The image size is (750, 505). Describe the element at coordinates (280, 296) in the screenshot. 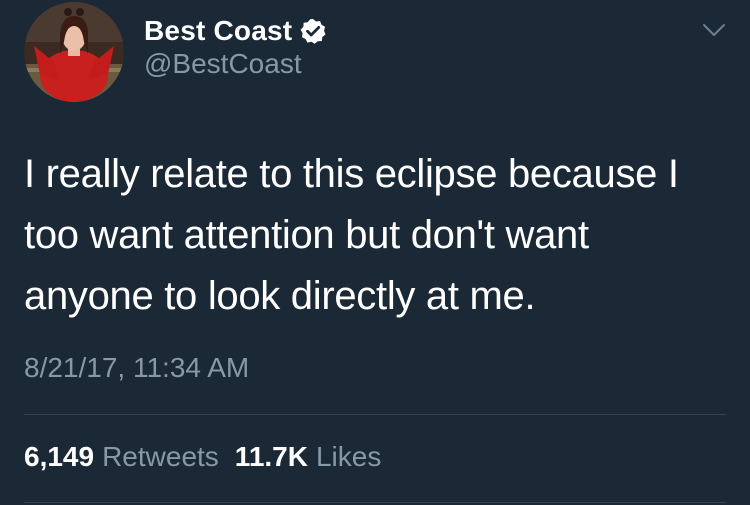

I see `tweet-text-line: anyone to look directly at me.` at that location.